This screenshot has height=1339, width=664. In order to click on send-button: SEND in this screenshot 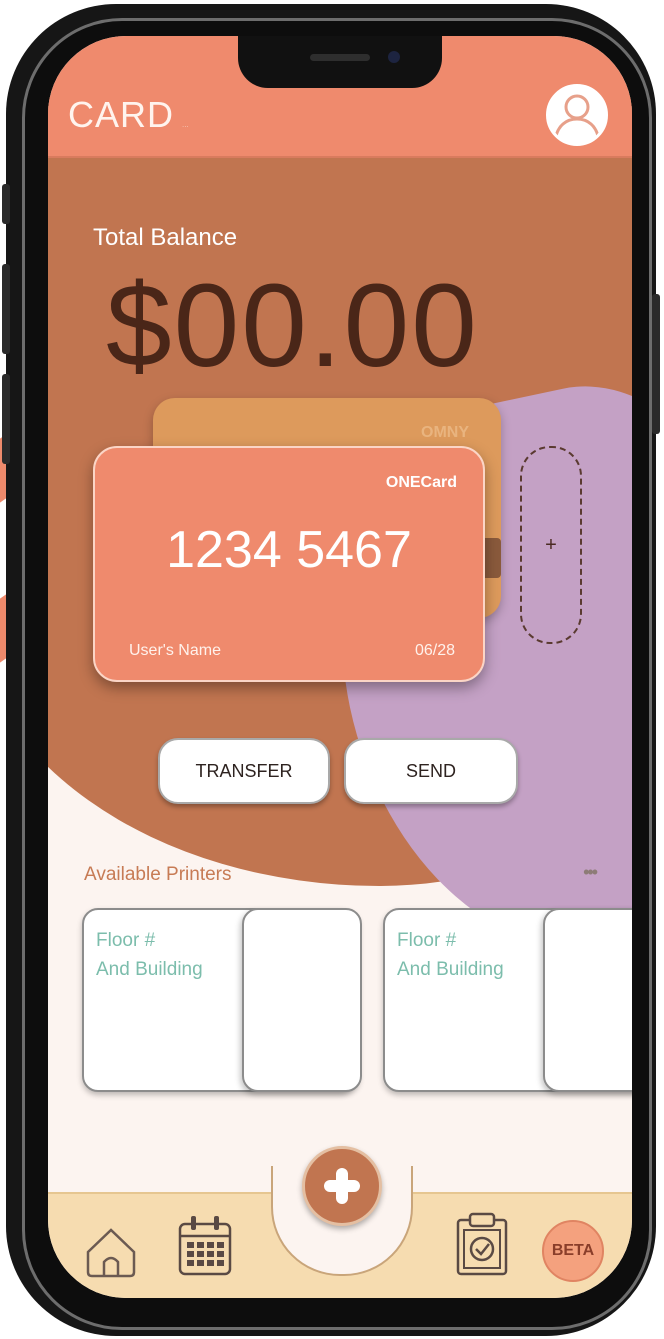, I will do `click(431, 771)`.